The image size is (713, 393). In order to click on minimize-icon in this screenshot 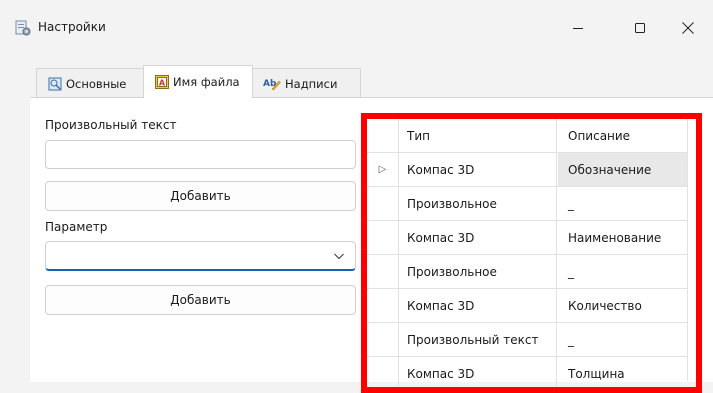, I will do `click(578, 29)`.